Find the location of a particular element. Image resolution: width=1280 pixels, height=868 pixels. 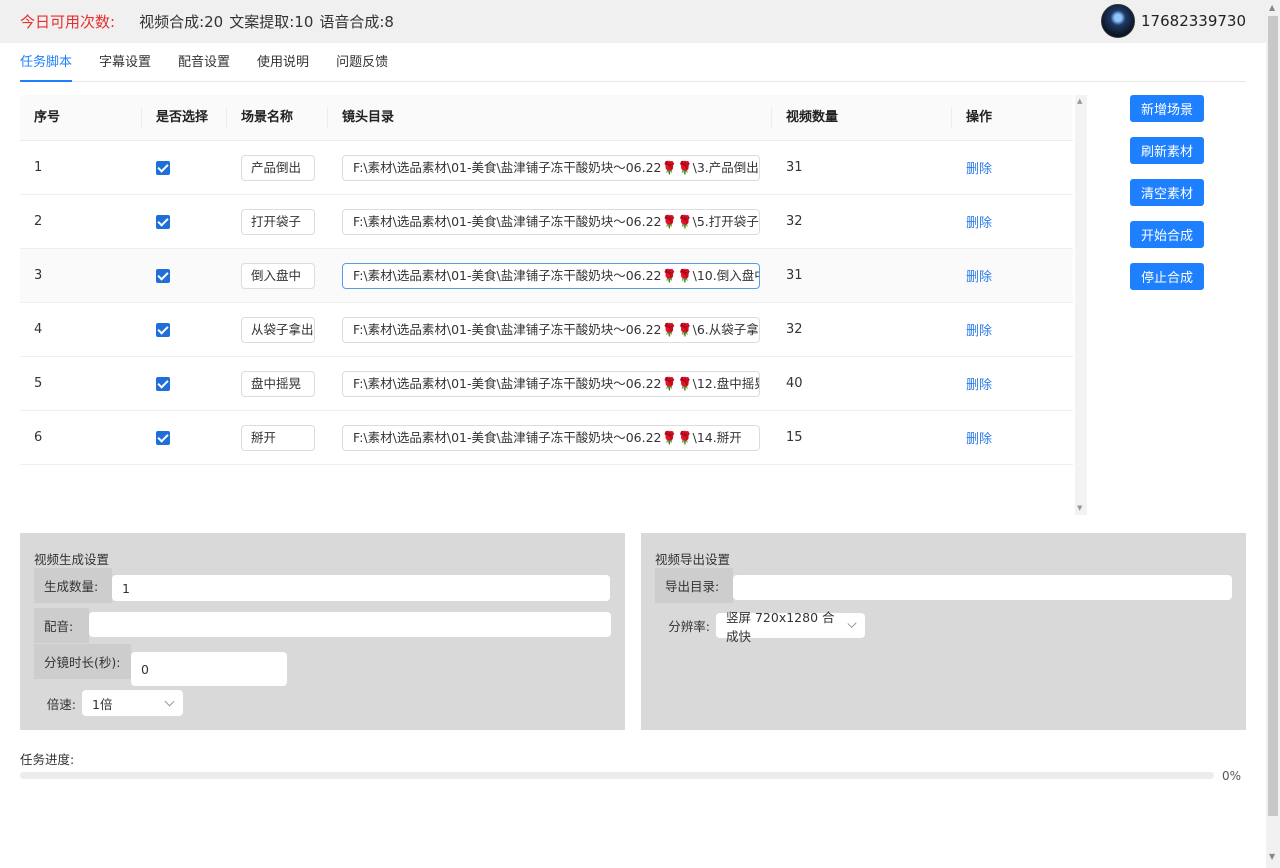

scene-name-input: 从袋子拿出 is located at coordinates (278, 329).